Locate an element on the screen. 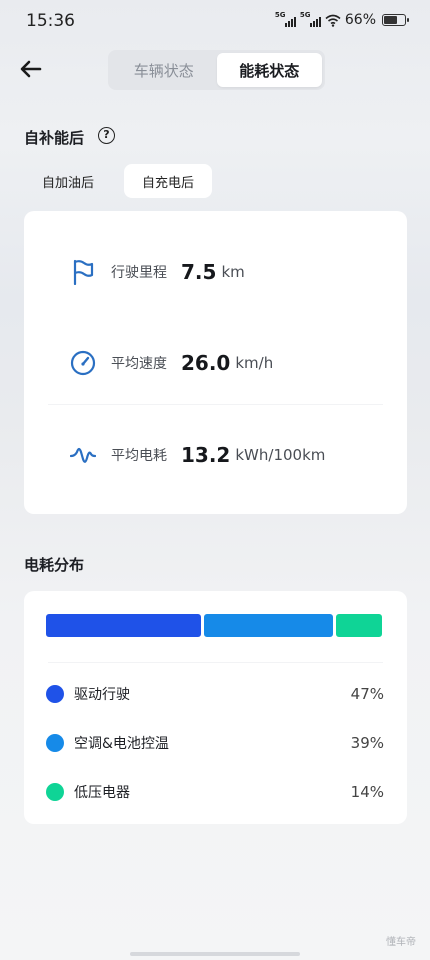 This screenshot has height=960, width=430. legend-percent: 39% is located at coordinates (367, 743).